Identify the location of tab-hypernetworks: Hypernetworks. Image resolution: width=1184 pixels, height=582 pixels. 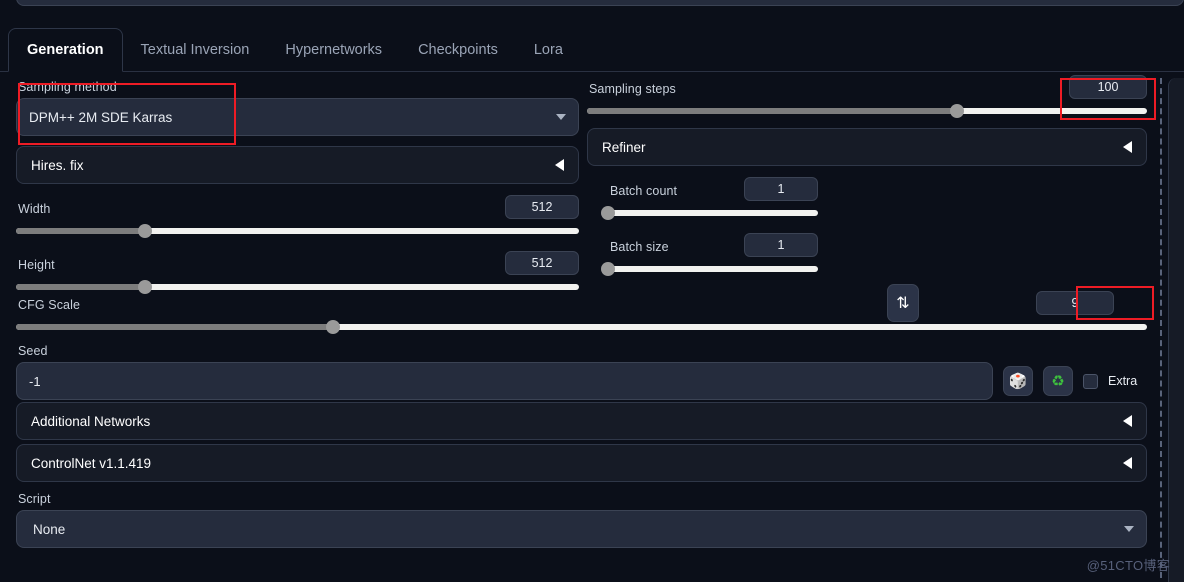
(333, 49).